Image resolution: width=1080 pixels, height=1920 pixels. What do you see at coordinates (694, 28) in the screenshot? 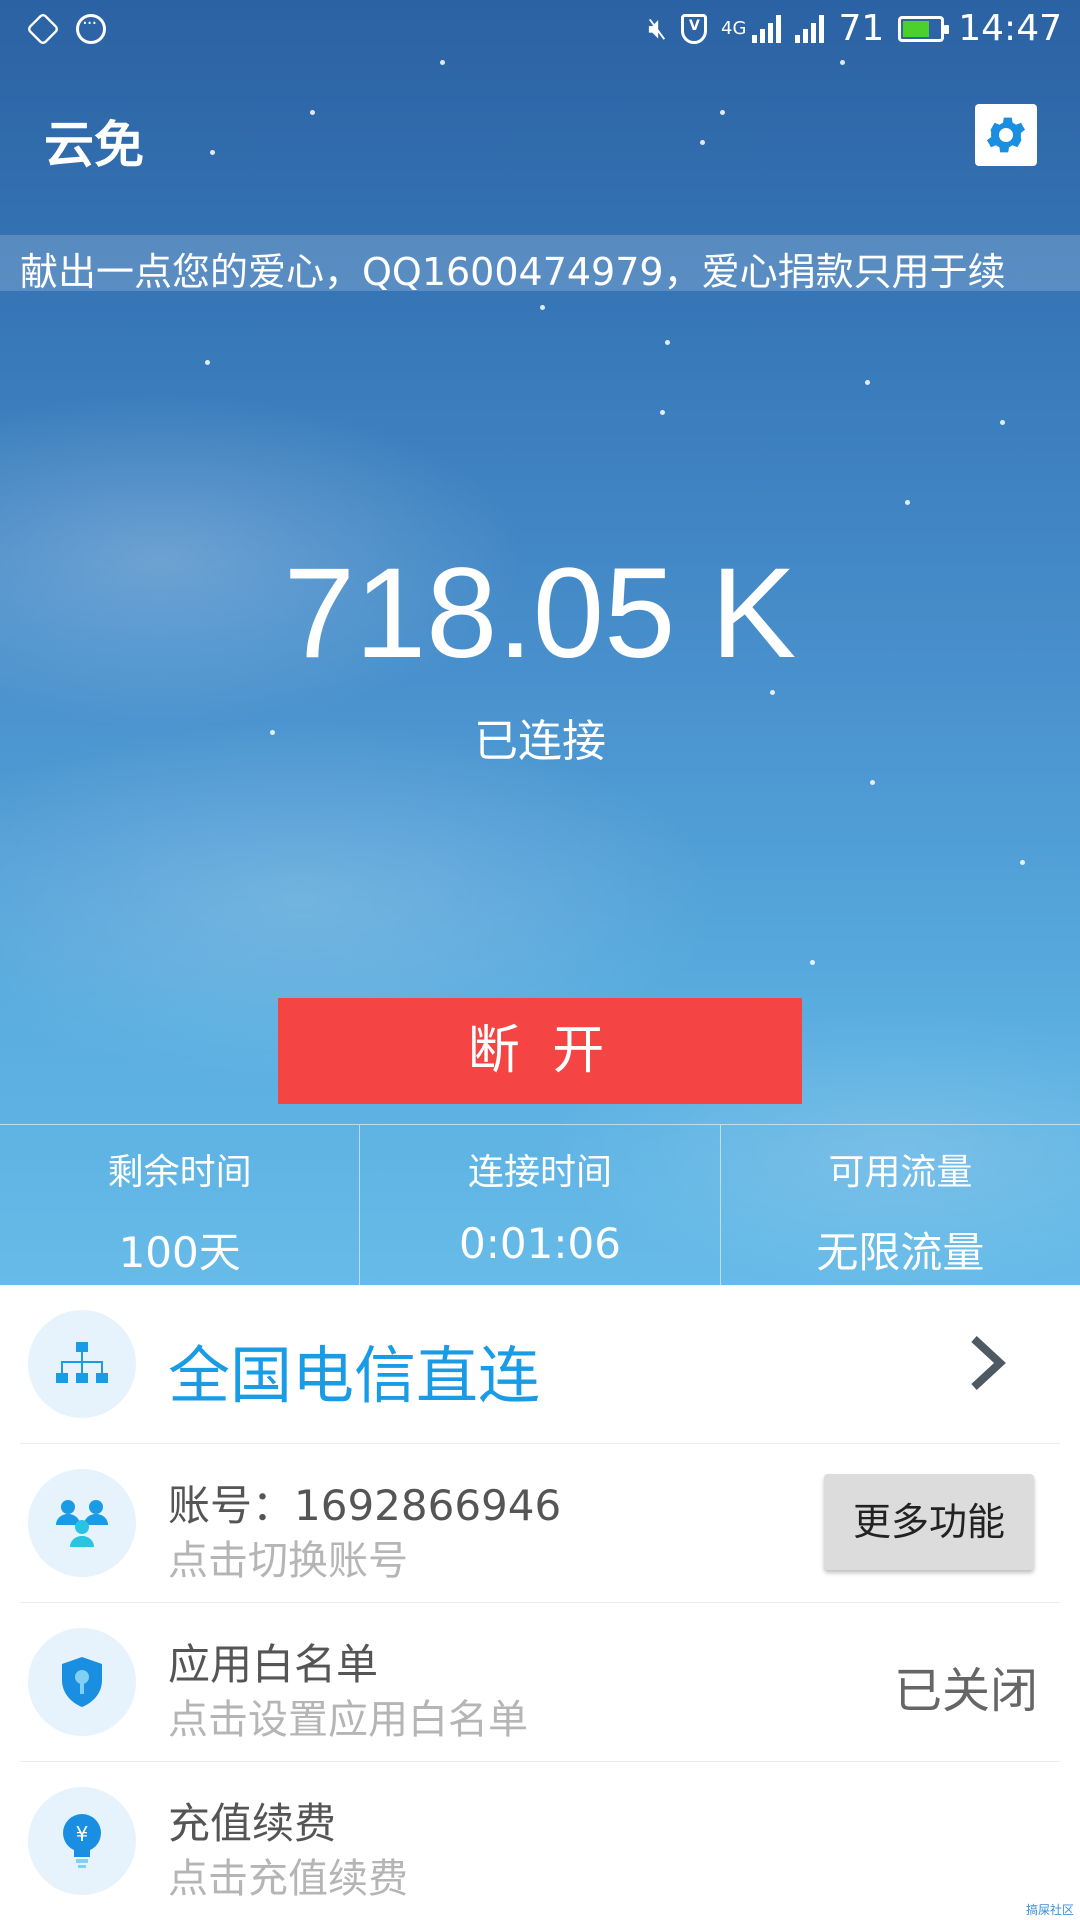
I see `vpn-shield-icon` at bounding box center [694, 28].